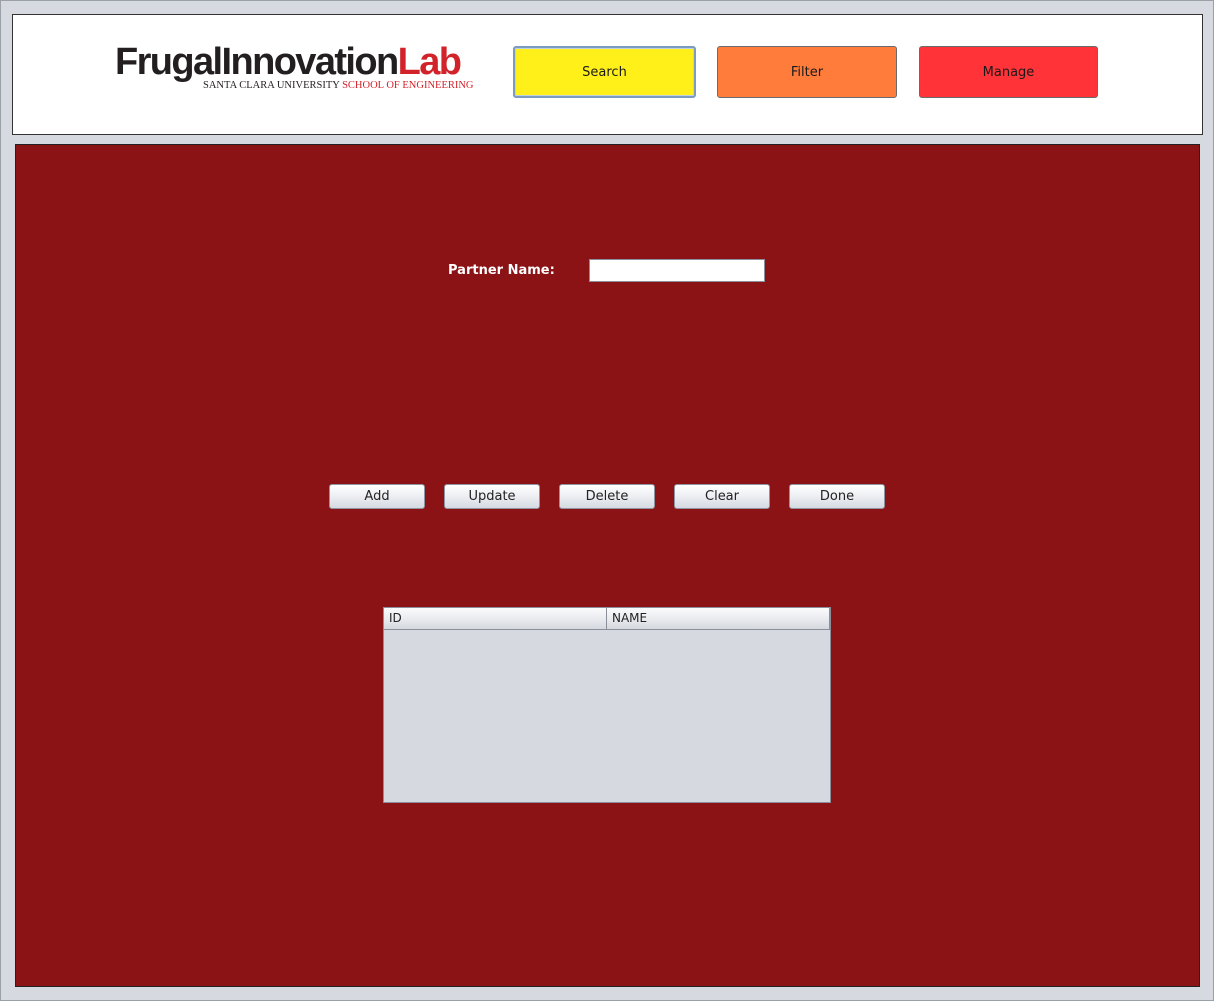 The width and height of the screenshot is (1214, 1001). Describe the element at coordinates (310, 62) in the screenshot. I see `logo-word-innovation: Innovation` at that location.